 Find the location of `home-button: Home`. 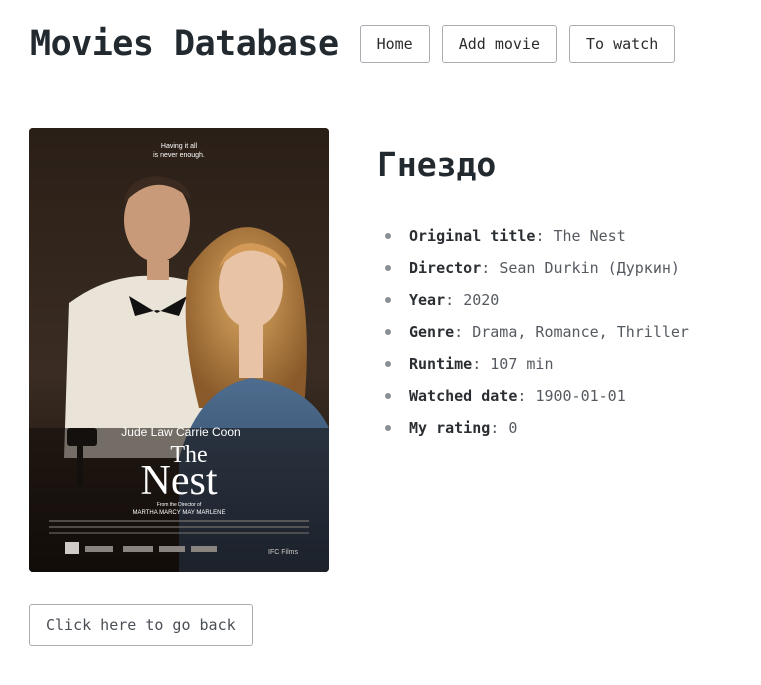

home-button: Home is located at coordinates (394, 44).